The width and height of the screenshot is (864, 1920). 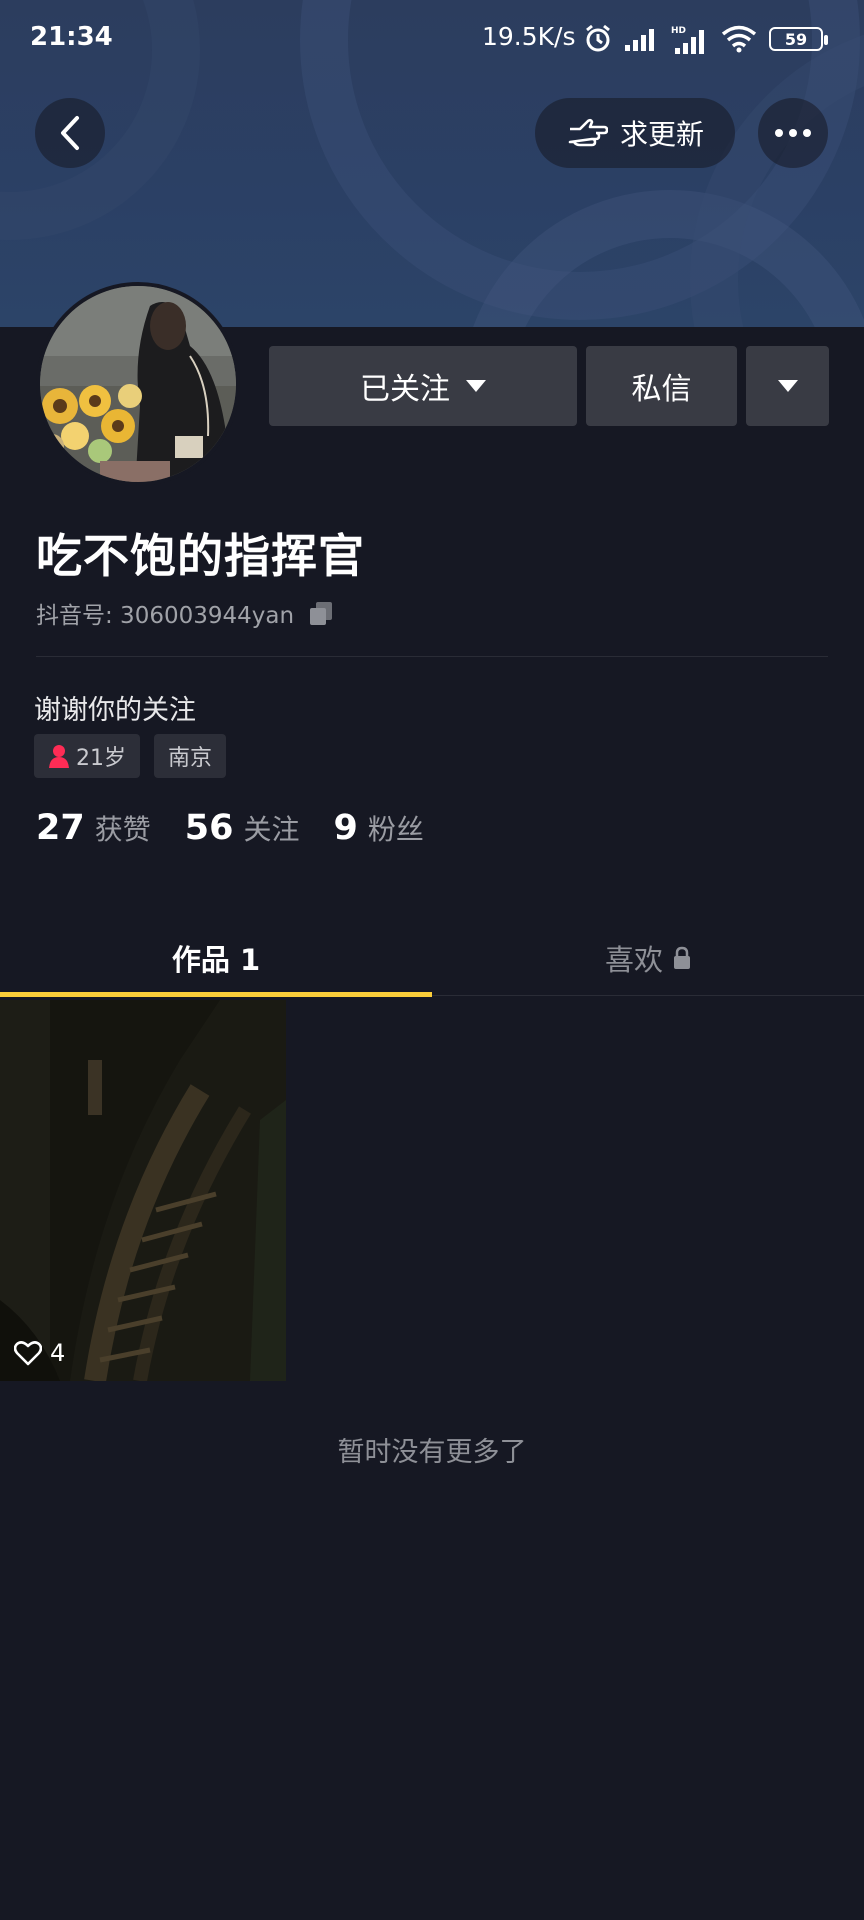 I want to click on message-button: 私信, so click(x=661, y=386).